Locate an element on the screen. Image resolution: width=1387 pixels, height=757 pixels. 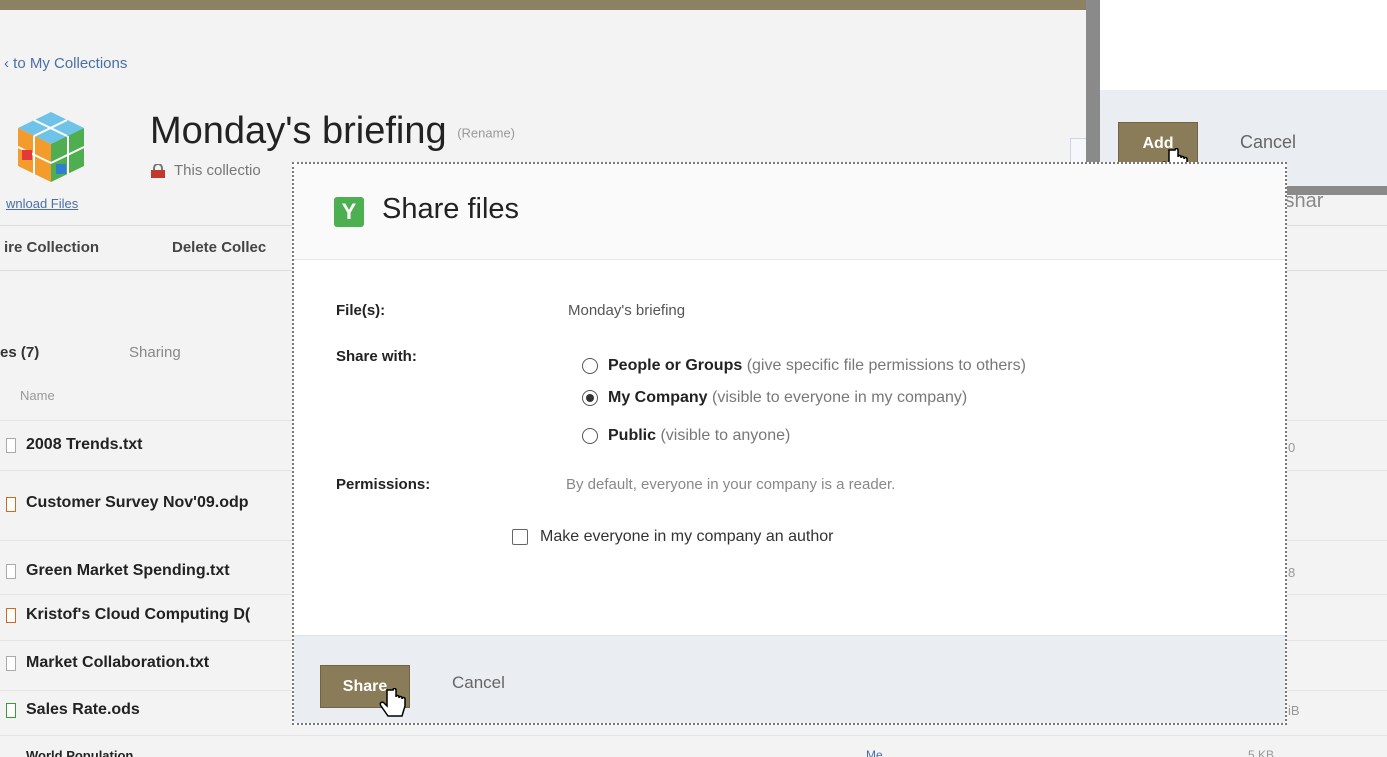
share-collection-action: ire Collection is located at coordinates (51, 247).